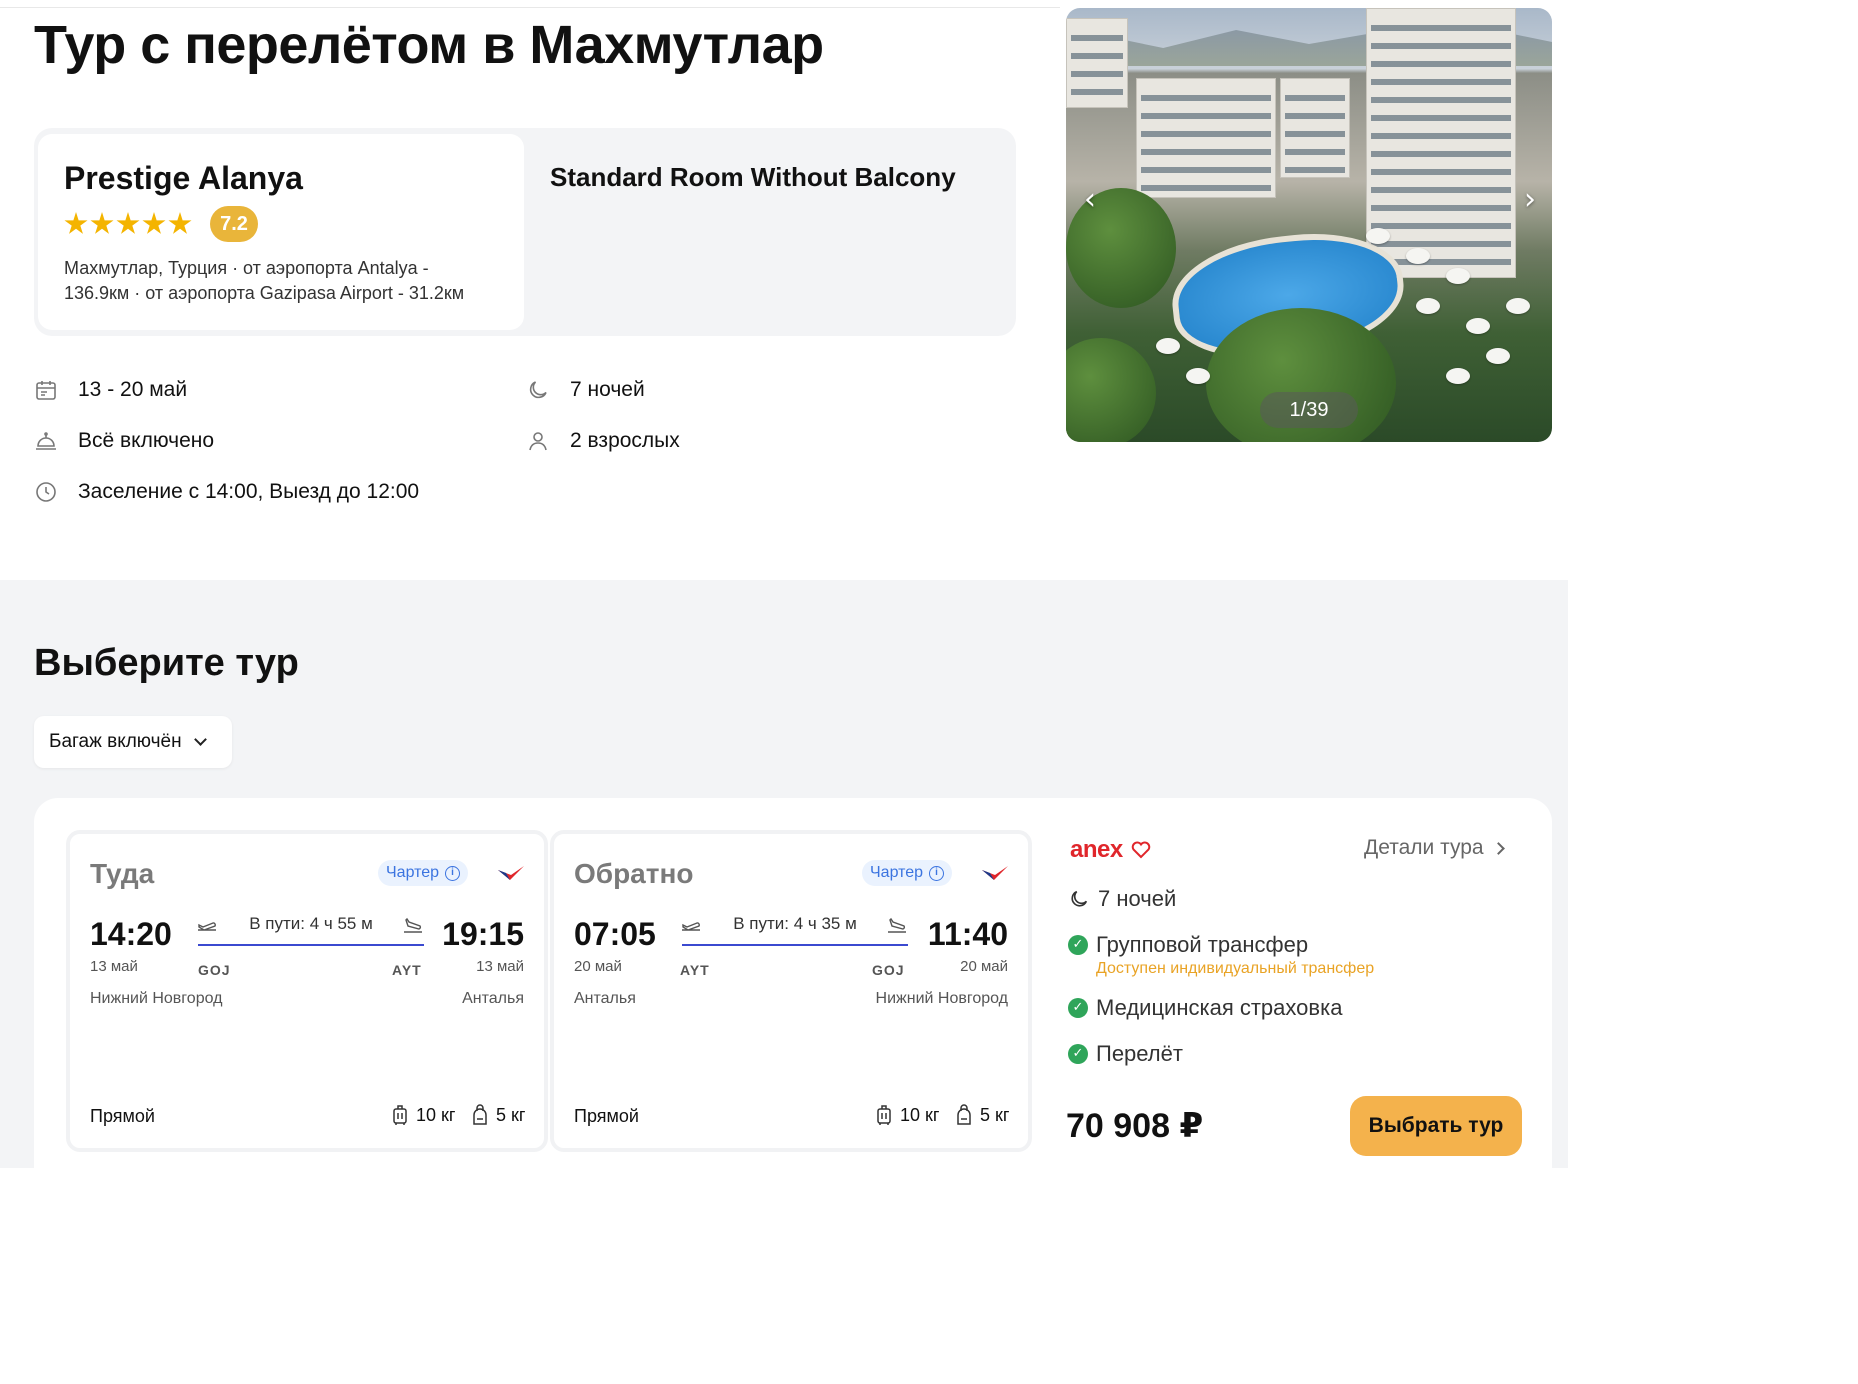 The width and height of the screenshot is (1858, 1384). What do you see at coordinates (695, 970) in the screenshot?
I see `departure-airport: AYT` at bounding box center [695, 970].